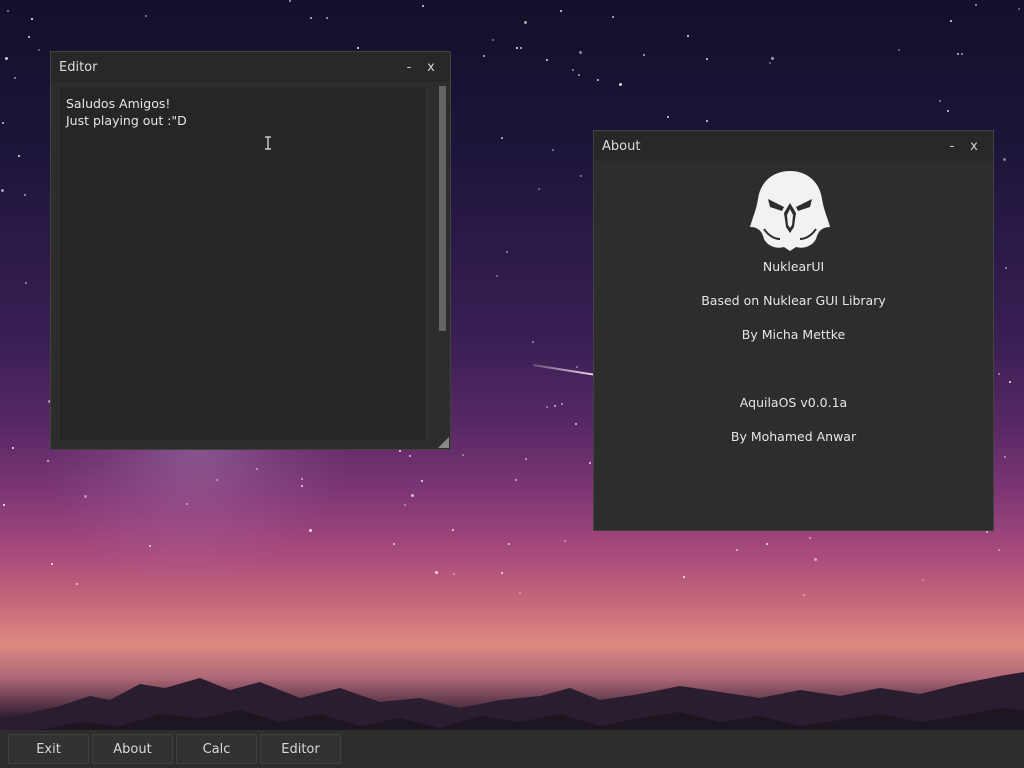 This screenshot has height=768, width=1024. What do you see at coordinates (793, 266) in the screenshot?
I see `app-name: NuklearUI` at bounding box center [793, 266].